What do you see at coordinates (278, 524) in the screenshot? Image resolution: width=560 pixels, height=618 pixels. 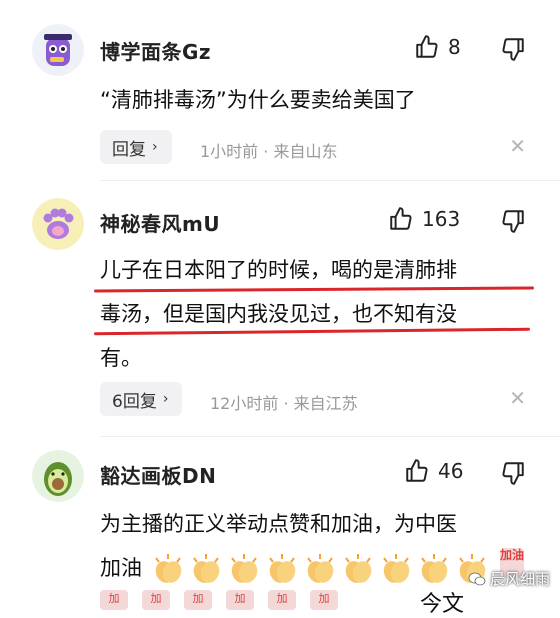 I see `comment-text-line: 为主播的正义举动点赞和加油，为中医` at bounding box center [278, 524].